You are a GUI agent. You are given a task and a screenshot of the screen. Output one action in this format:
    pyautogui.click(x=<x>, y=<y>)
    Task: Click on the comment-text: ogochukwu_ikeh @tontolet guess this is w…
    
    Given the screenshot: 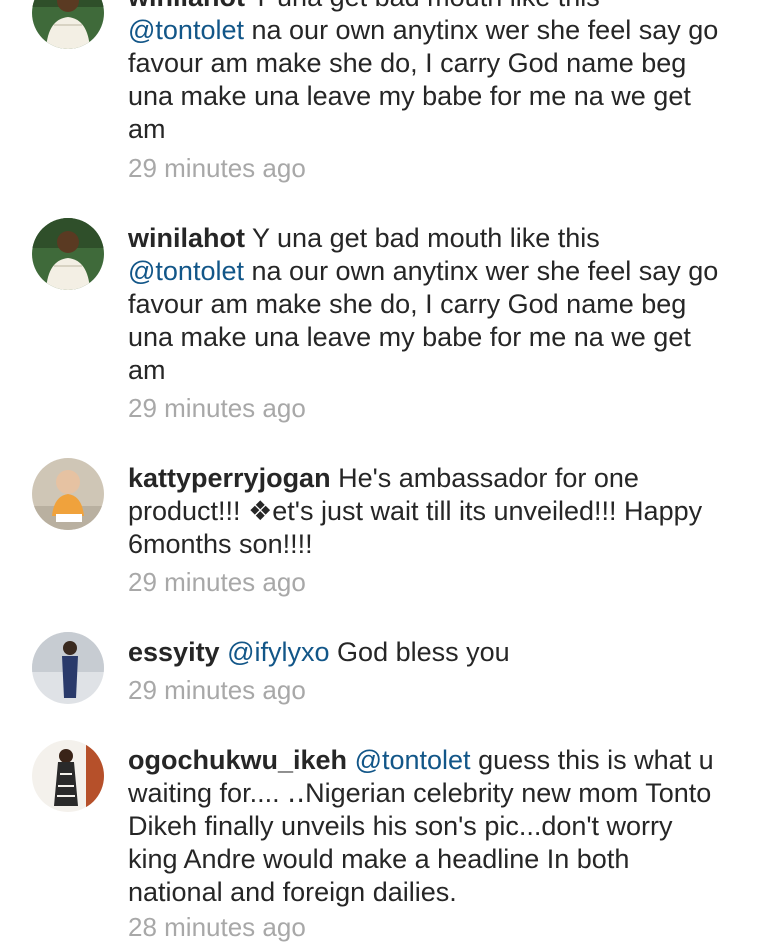 What is the action you would take?
    pyautogui.click(x=428, y=826)
    